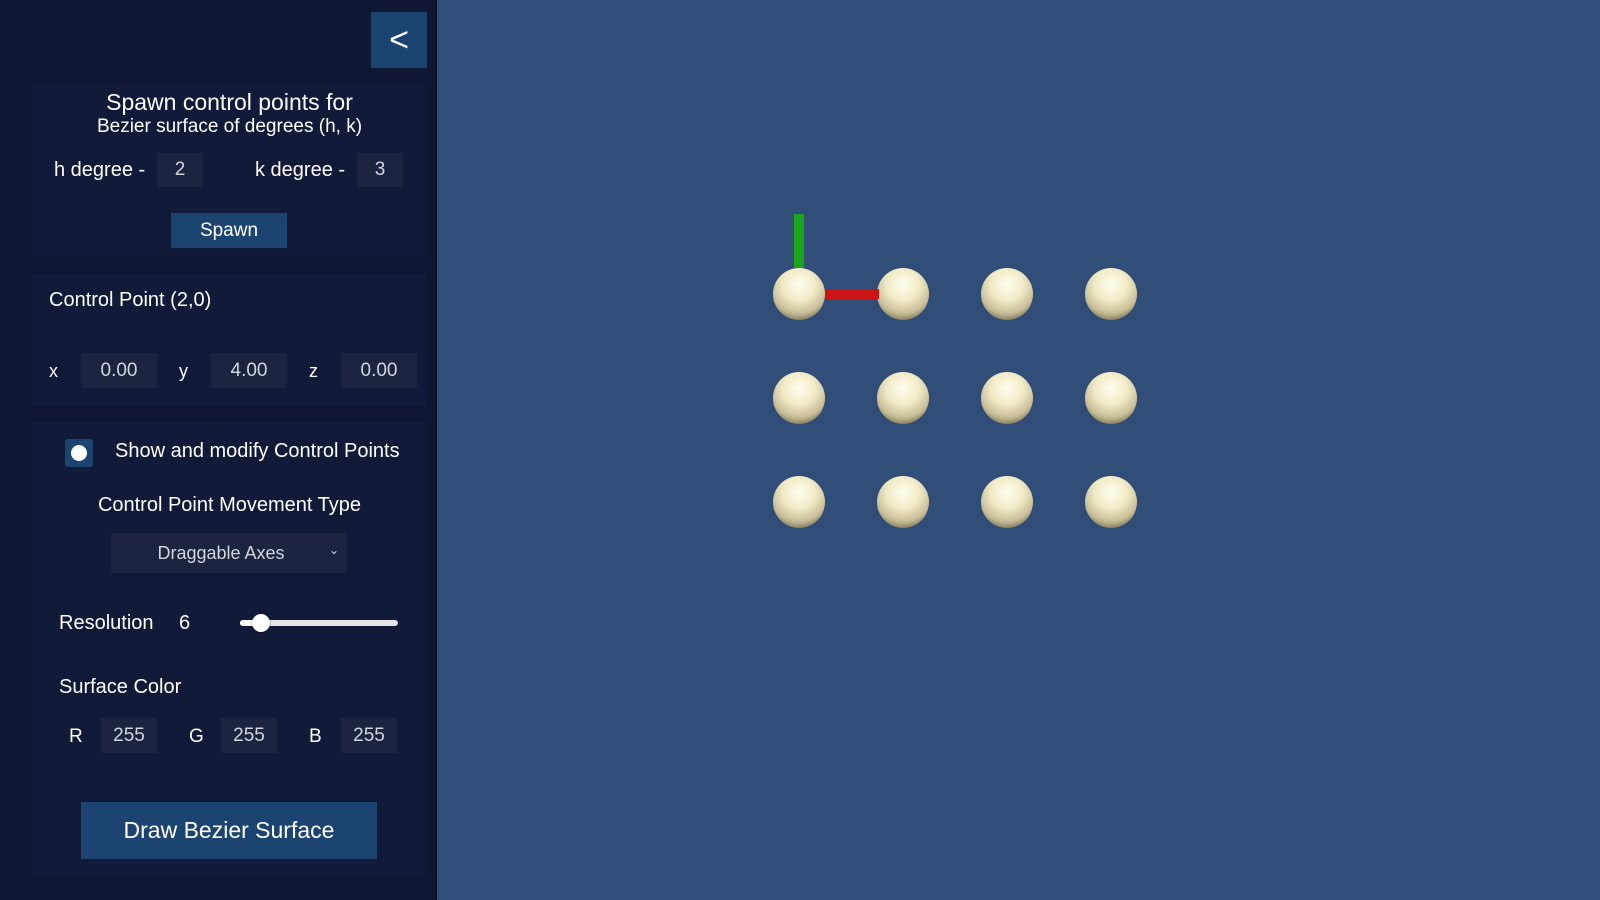 This screenshot has height=900, width=1600. Describe the element at coordinates (257, 451) in the screenshot. I see `show-control-points-label: Show and modify Control Points` at that location.